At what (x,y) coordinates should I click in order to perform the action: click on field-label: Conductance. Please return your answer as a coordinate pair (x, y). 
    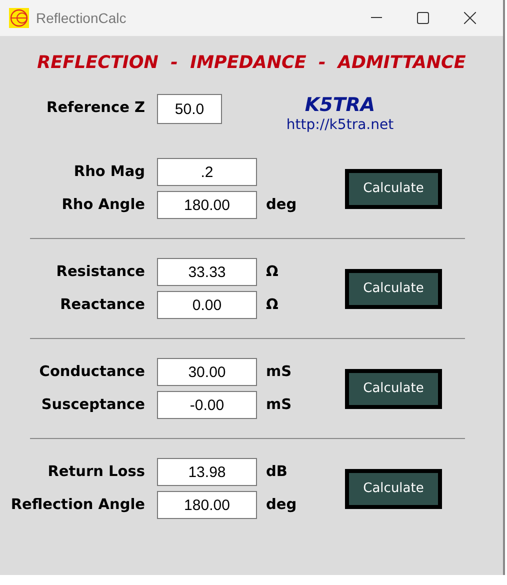
    Looking at the image, I should click on (92, 372).